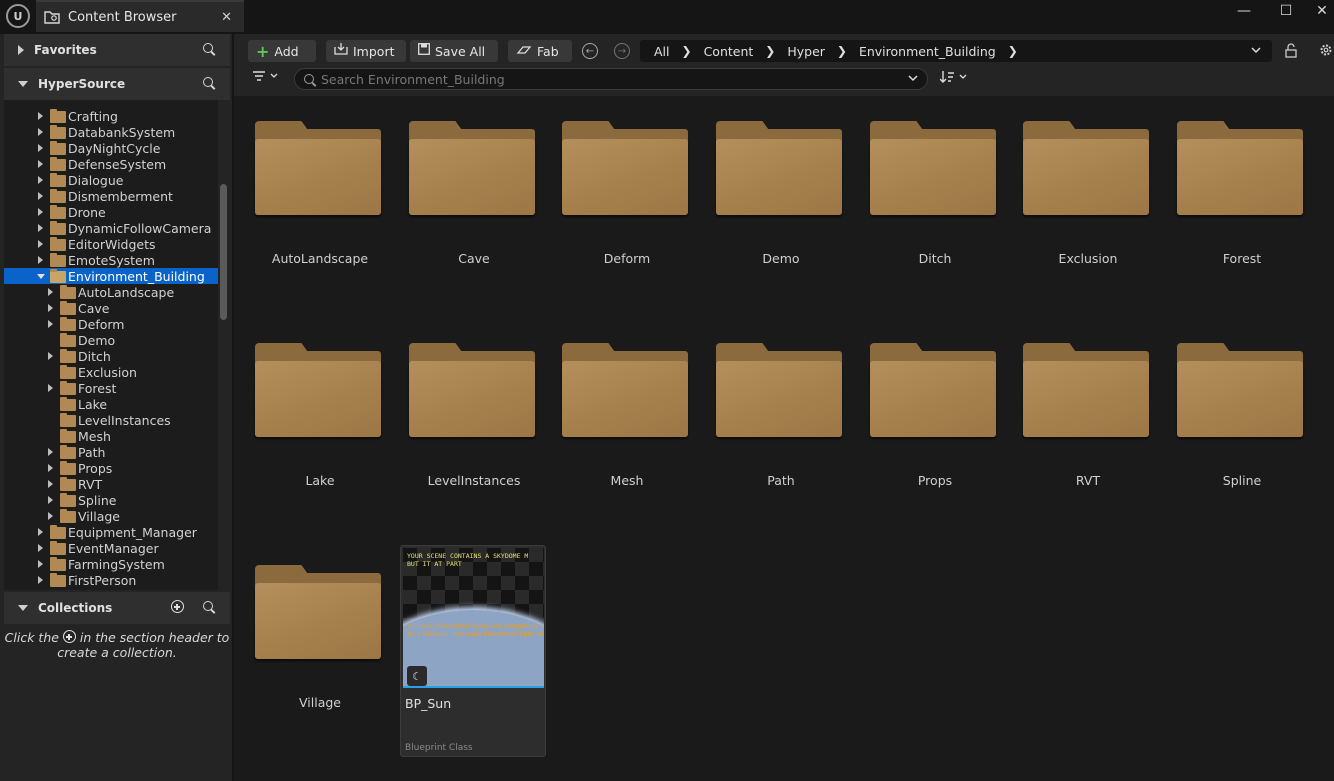 This screenshot has height=781, width=1334. What do you see at coordinates (111, 500) in the screenshot?
I see `tree-item: Spline` at bounding box center [111, 500].